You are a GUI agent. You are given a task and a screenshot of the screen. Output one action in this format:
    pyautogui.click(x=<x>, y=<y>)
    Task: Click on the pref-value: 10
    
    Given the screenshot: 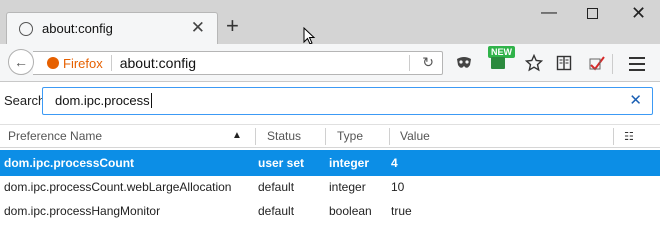 What is the action you would take?
    pyautogui.click(x=398, y=187)
    